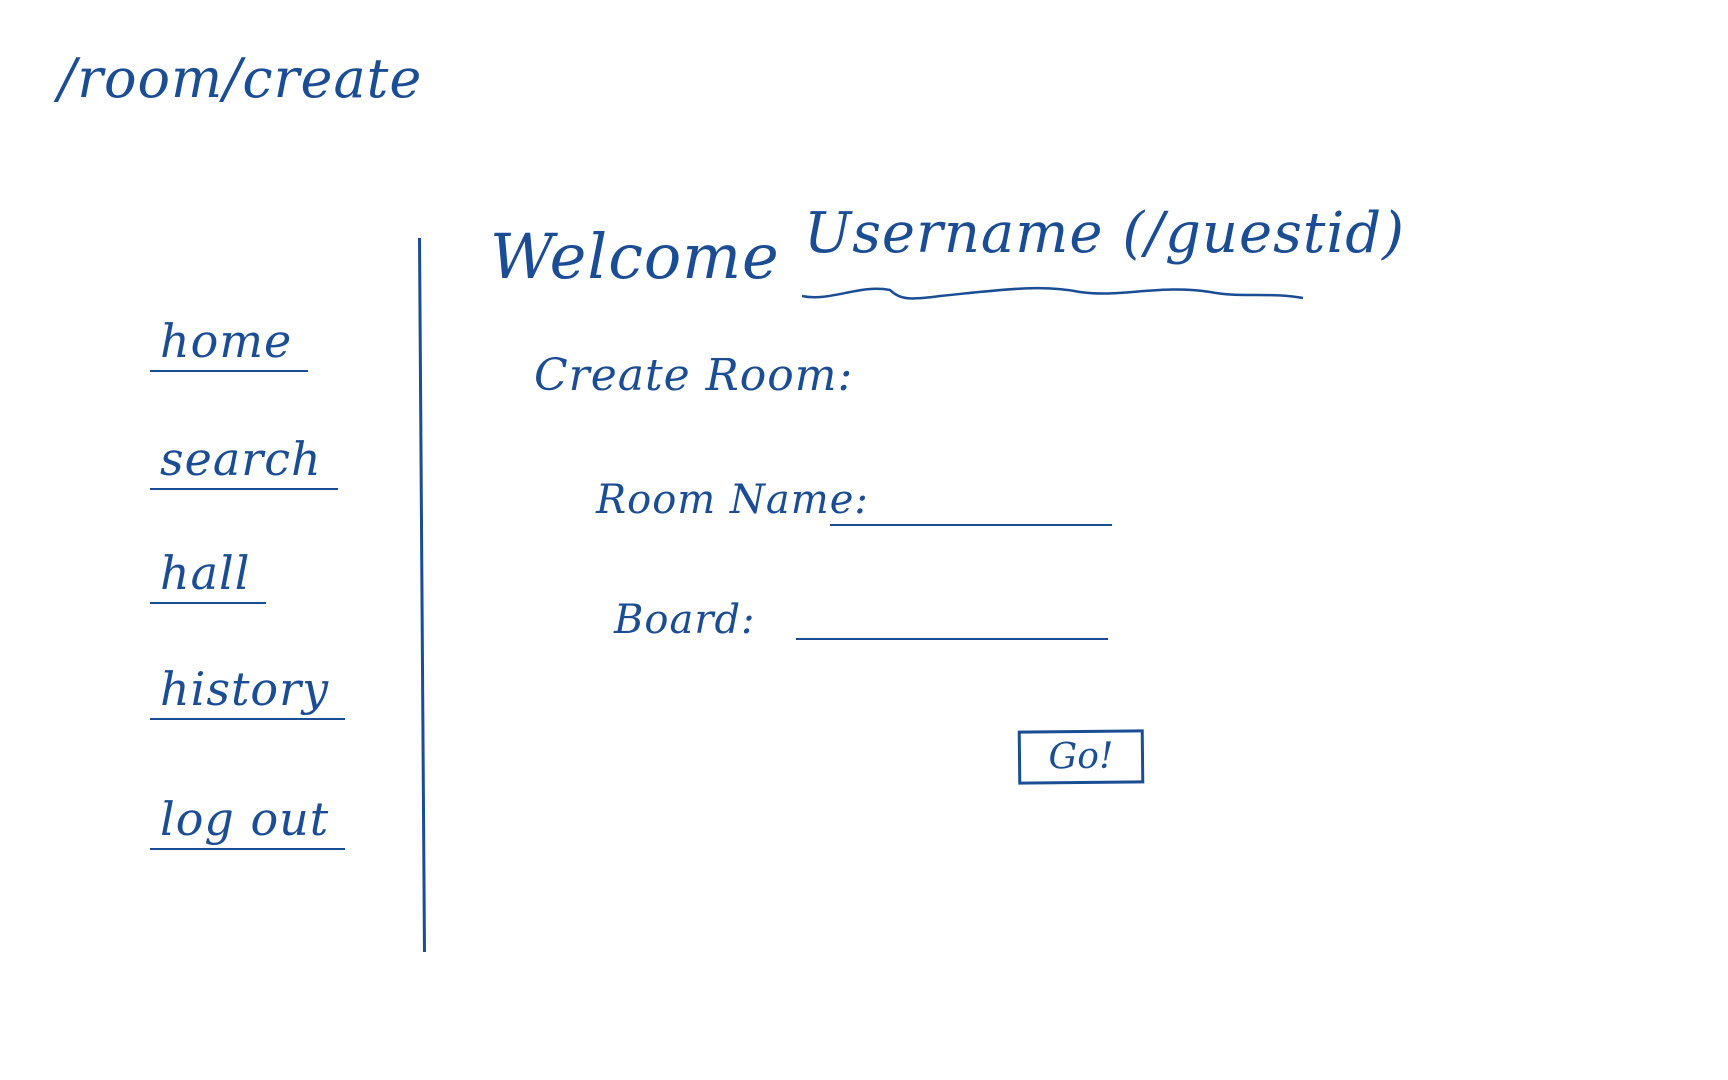 The width and height of the screenshot is (1728, 1080). What do you see at coordinates (971, 508) in the screenshot?
I see `room-name-input` at bounding box center [971, 508].